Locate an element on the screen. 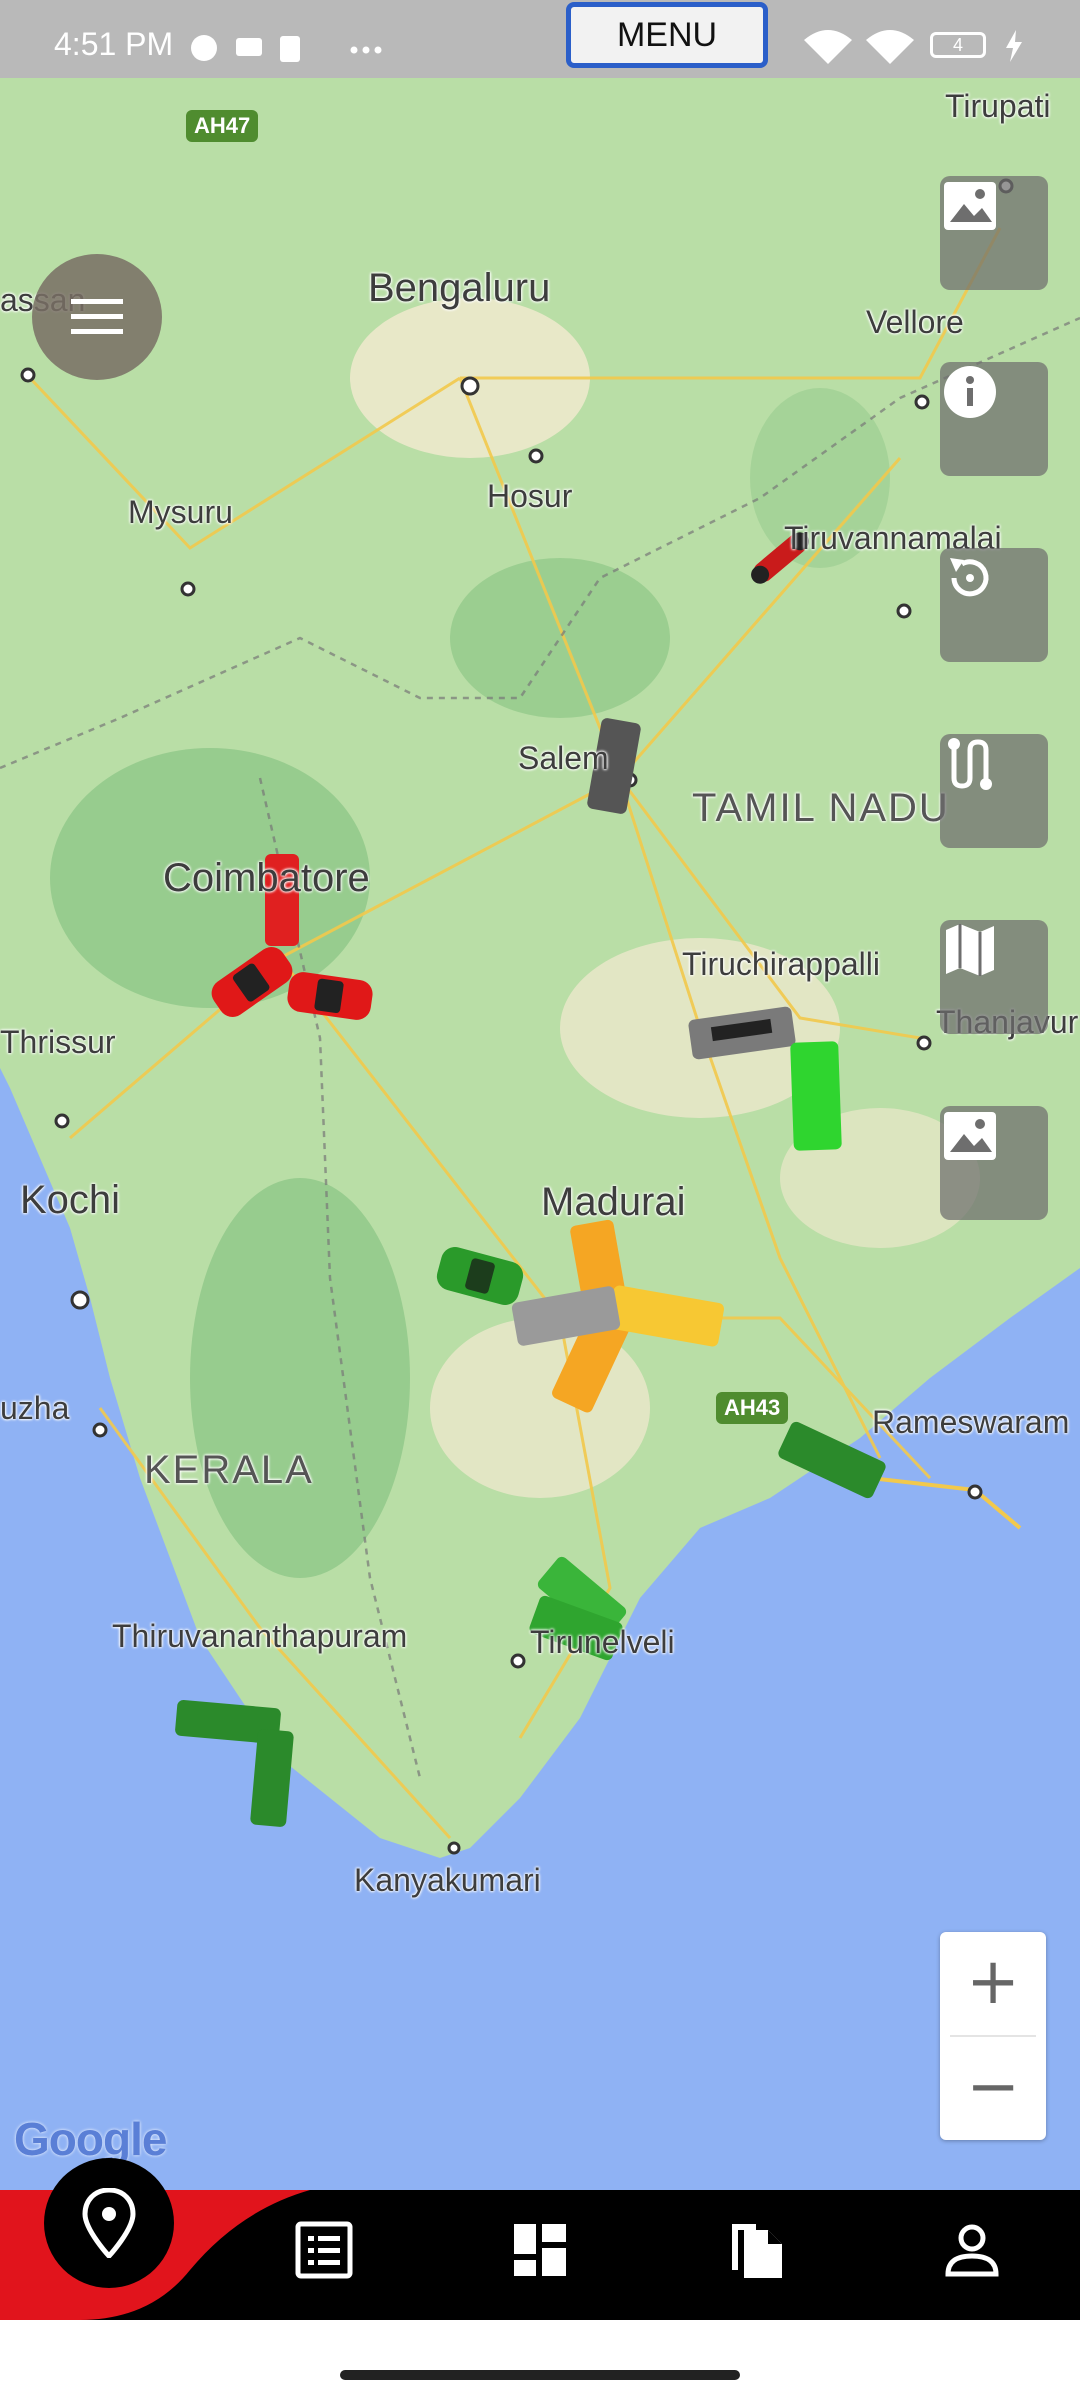 The image size is (1080, 2400). route-icon is located at coordinates (970, 764).